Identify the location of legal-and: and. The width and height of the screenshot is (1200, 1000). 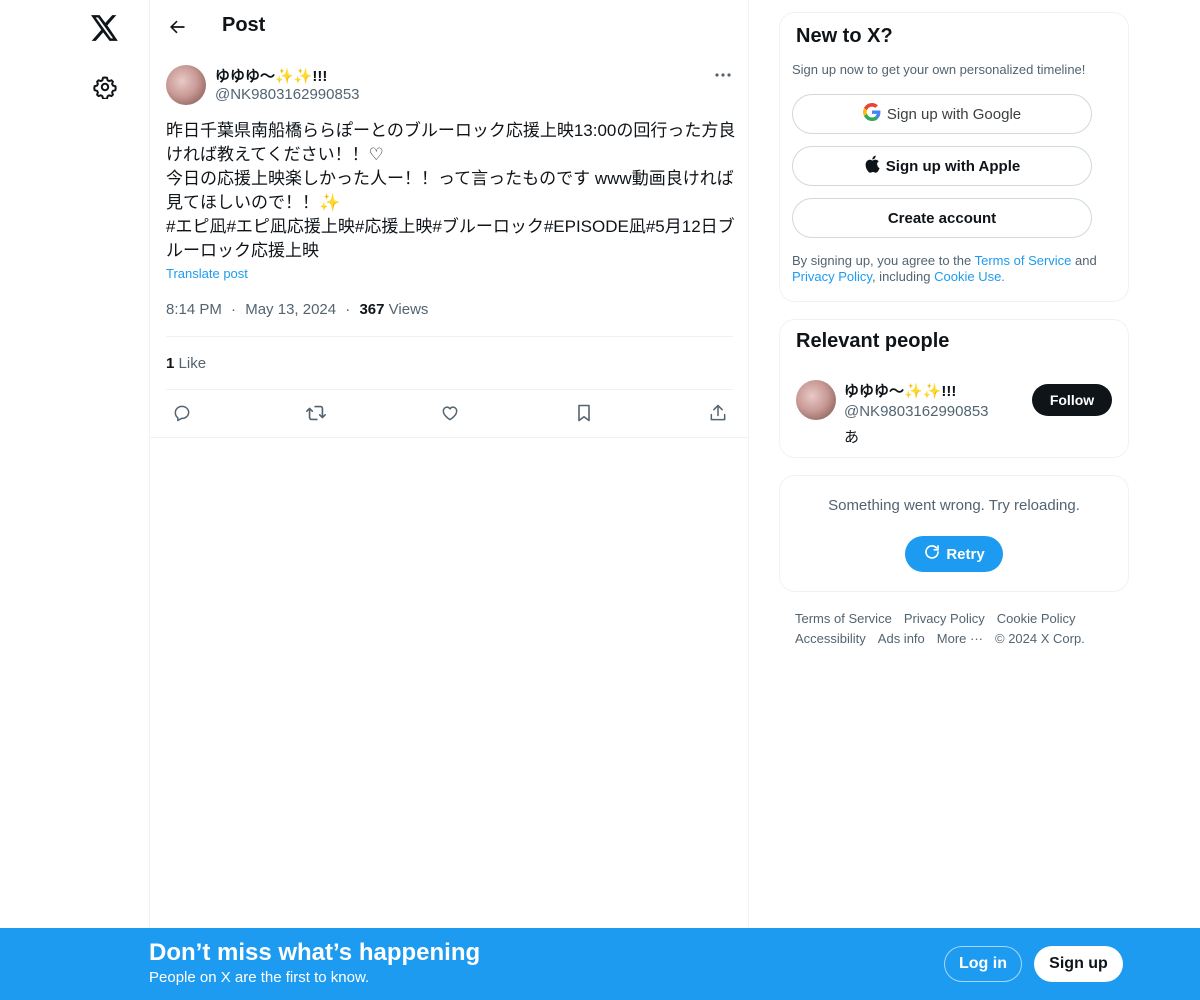
(1084, 260).